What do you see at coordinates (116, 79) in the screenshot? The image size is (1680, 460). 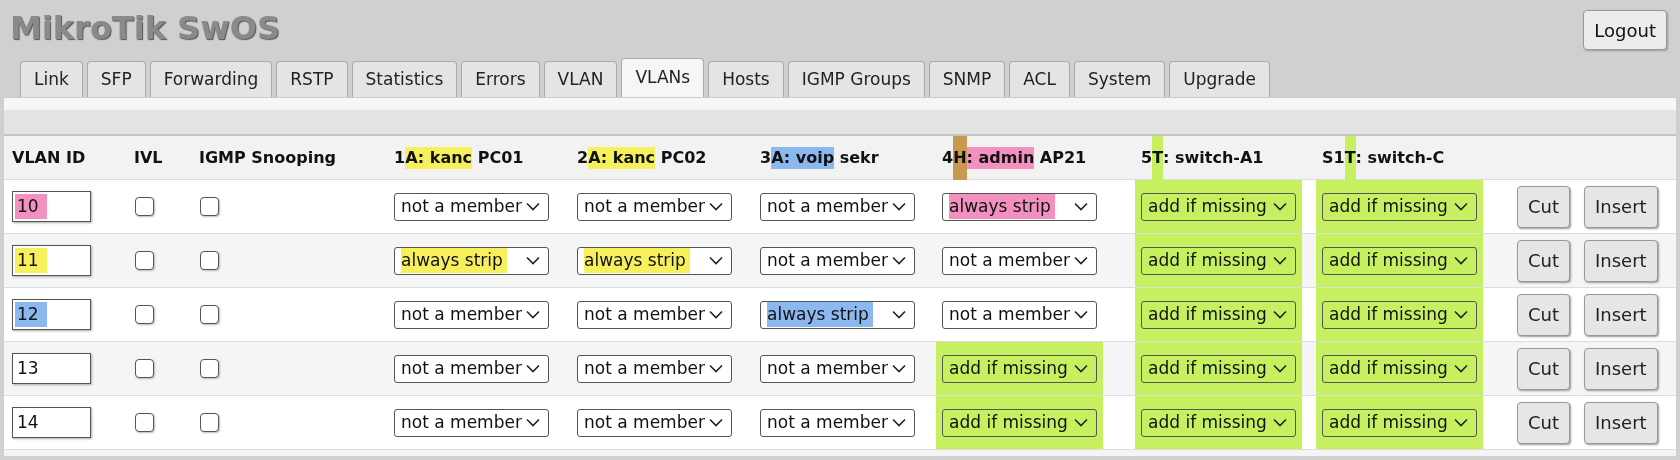 I see `tab: SFP` at bounding box center [116, 79].